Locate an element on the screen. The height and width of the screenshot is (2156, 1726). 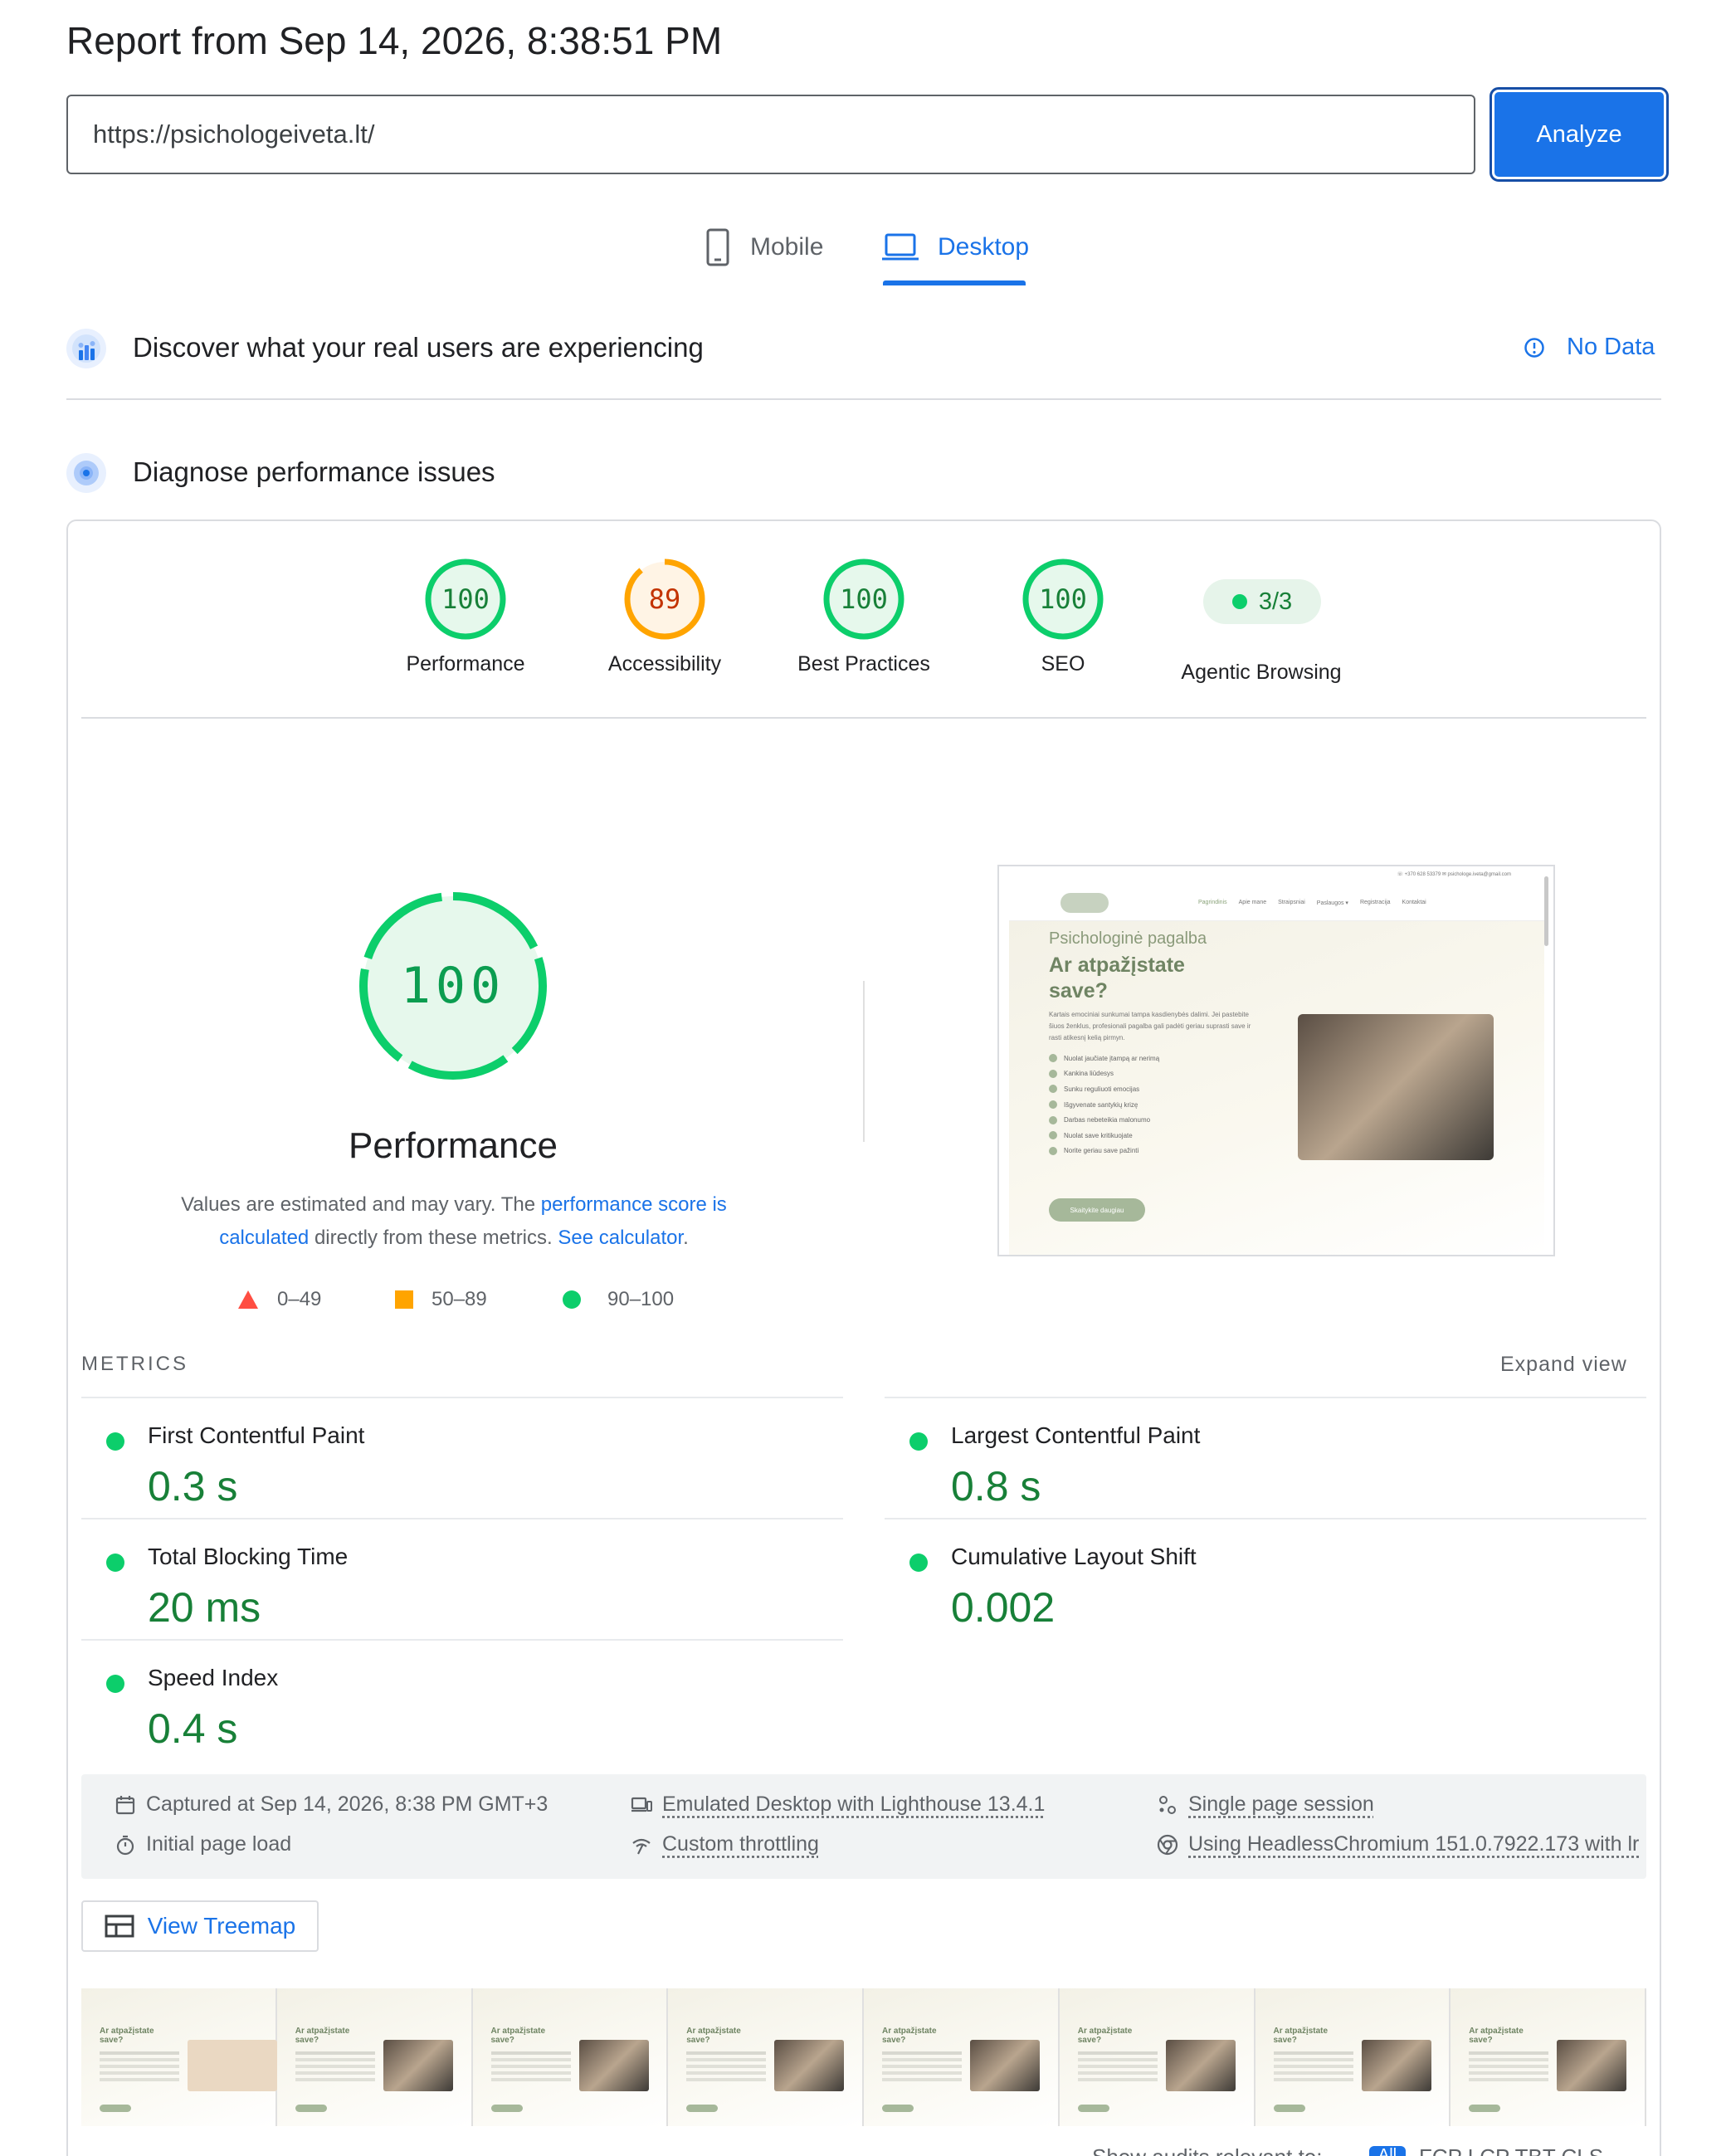
metric-name: First Contentful Paint is located at coordinates (256, 1435).